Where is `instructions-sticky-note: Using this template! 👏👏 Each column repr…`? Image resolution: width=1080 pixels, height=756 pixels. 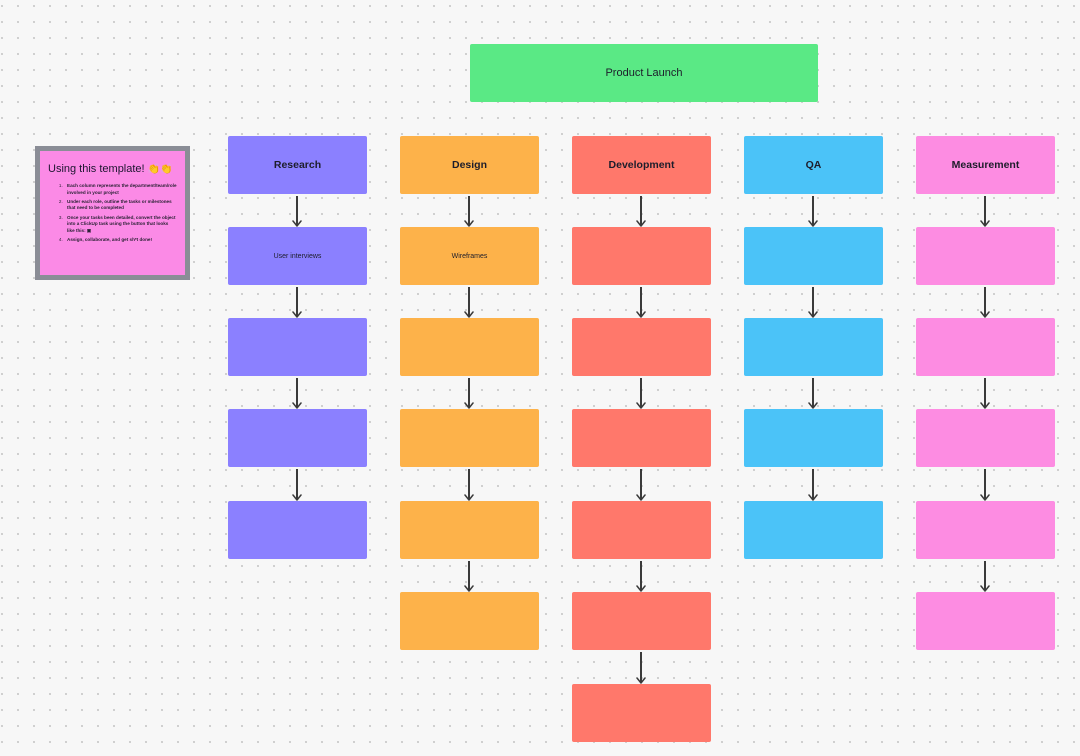
instructions-sticky-note: Using this template! 👏👏 Each column repr… is located at coordinates (112, 213).